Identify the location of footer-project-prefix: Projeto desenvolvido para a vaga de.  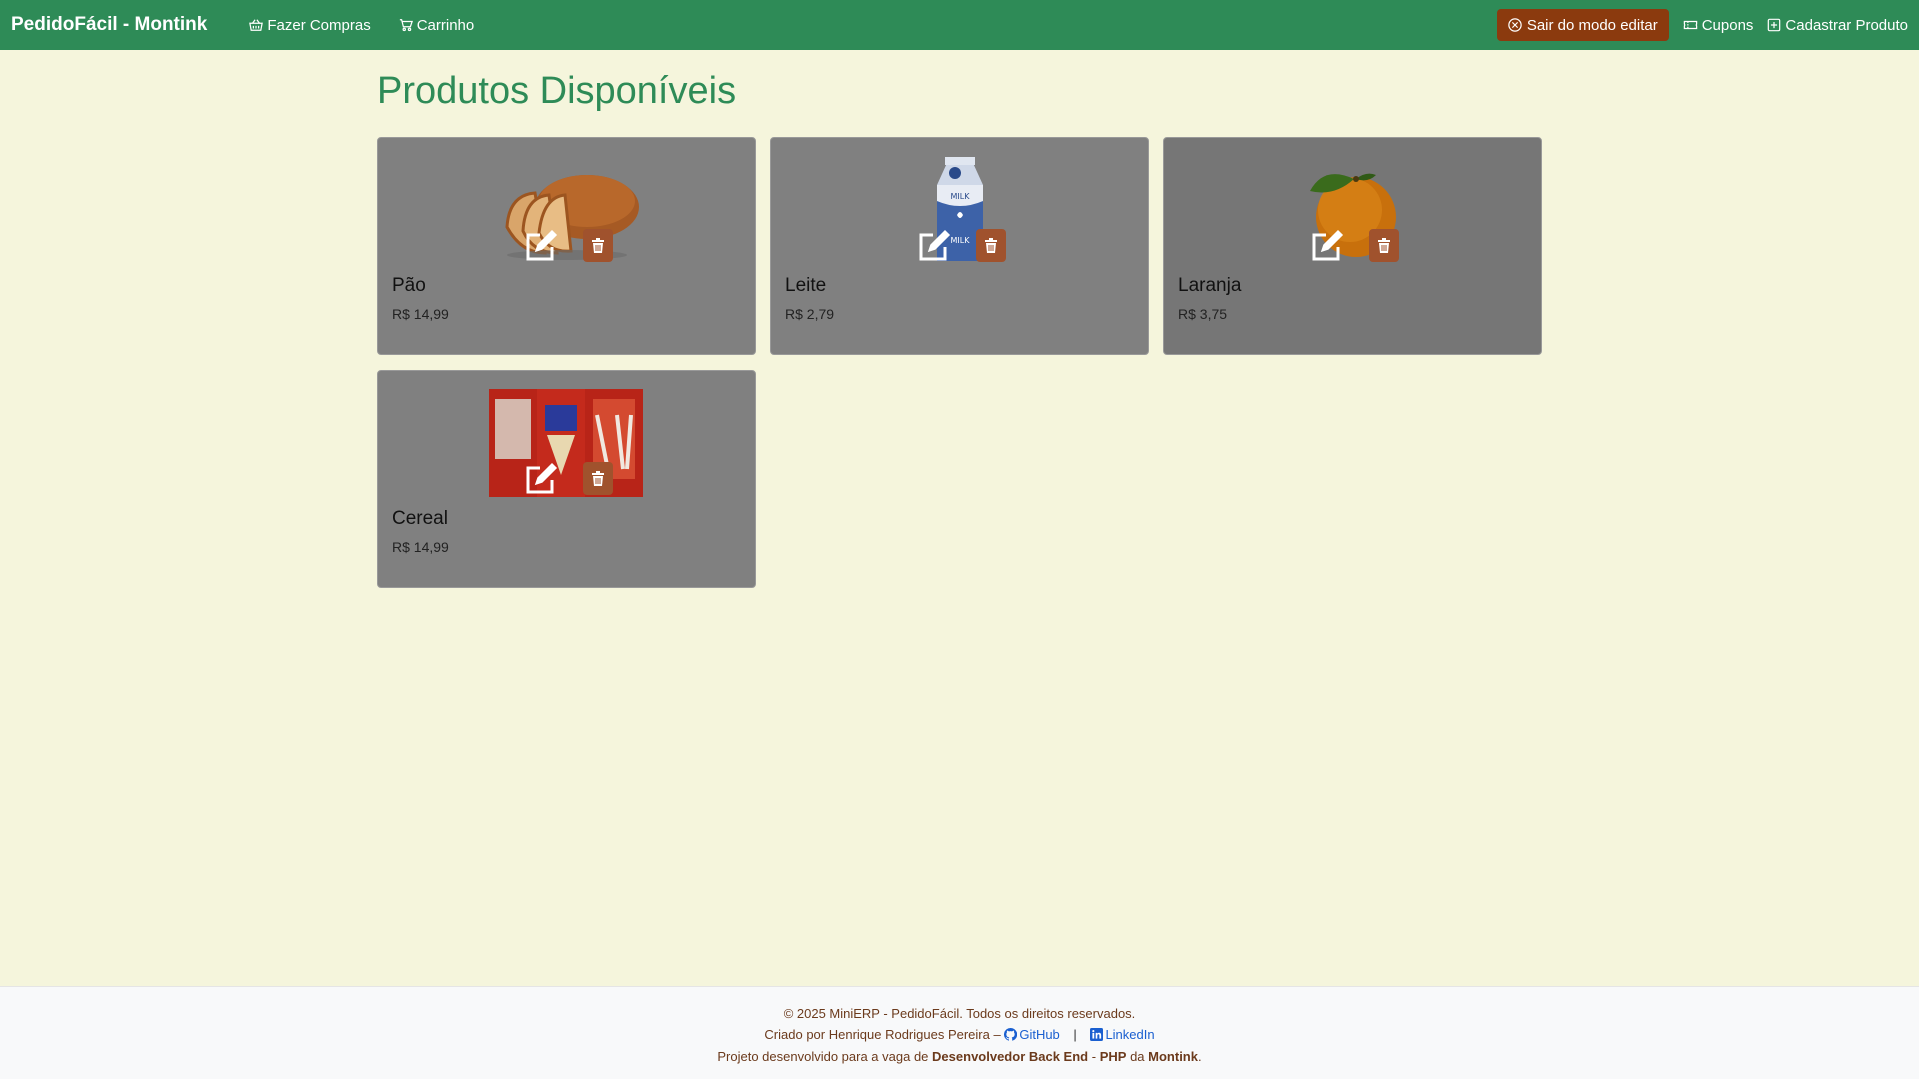
(823, 1056).